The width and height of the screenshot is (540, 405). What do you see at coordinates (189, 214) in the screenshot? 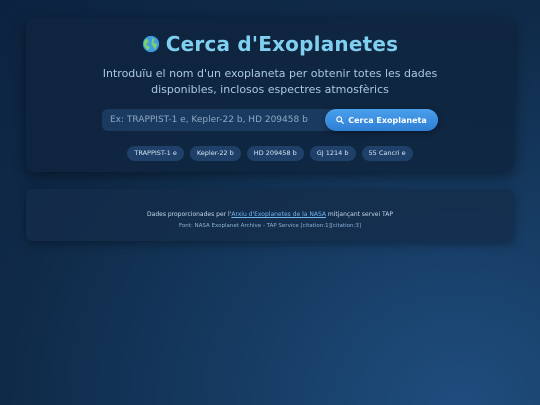
I see `credit-prefix: Dades proporcionades per l'` at bounding box center [189, 214].